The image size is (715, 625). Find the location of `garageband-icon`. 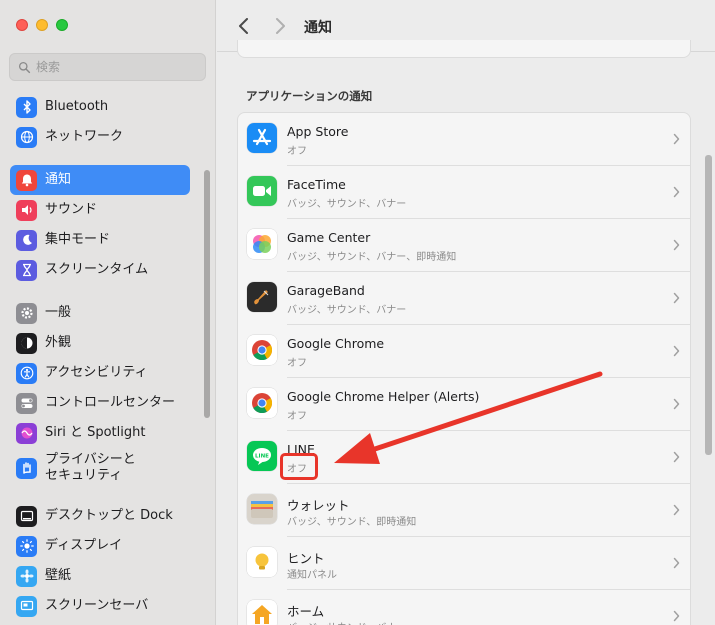

garageband-icon is located at coordinates (262, 297).